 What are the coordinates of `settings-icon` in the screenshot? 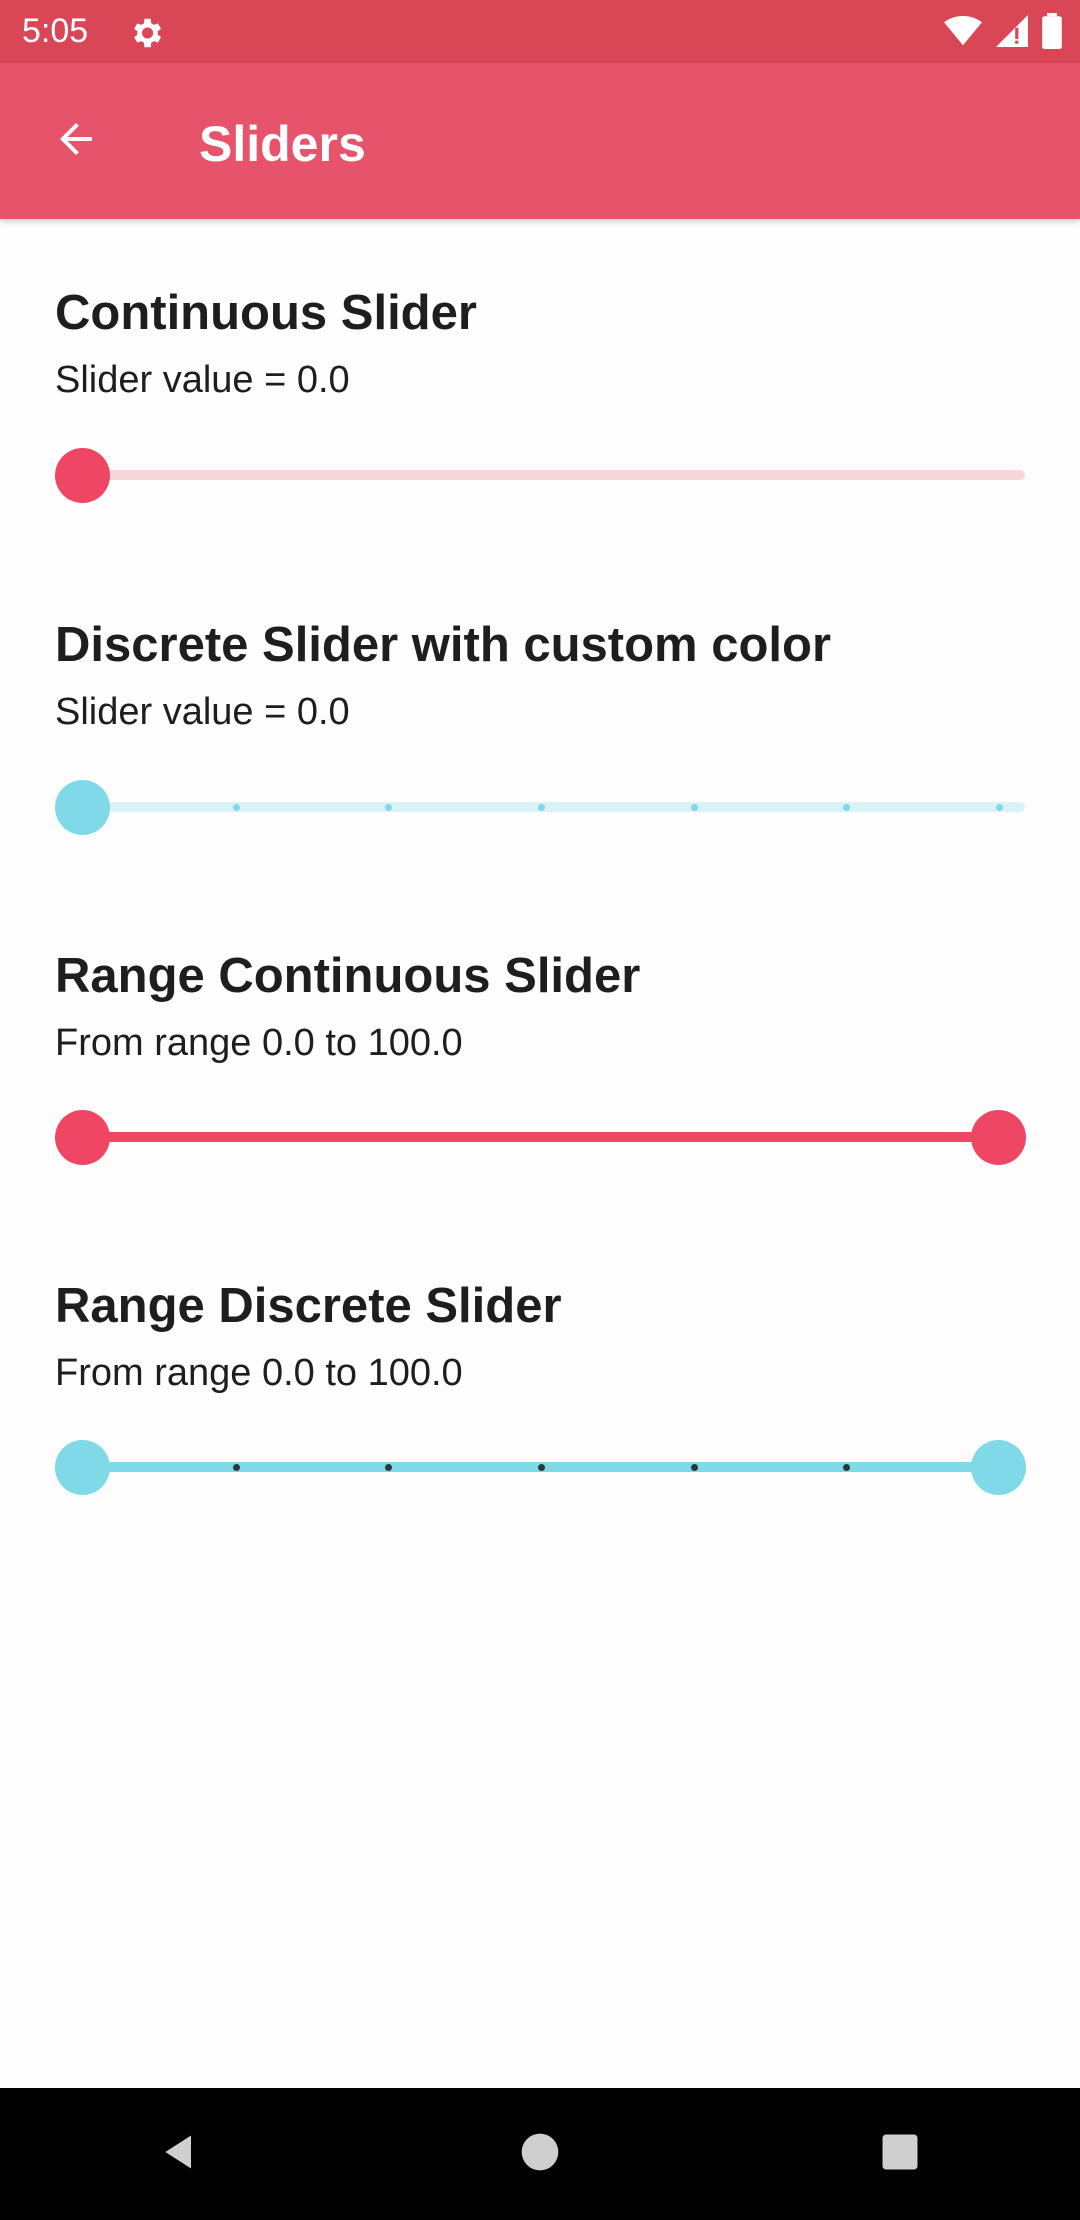 It's located at (146, 33).